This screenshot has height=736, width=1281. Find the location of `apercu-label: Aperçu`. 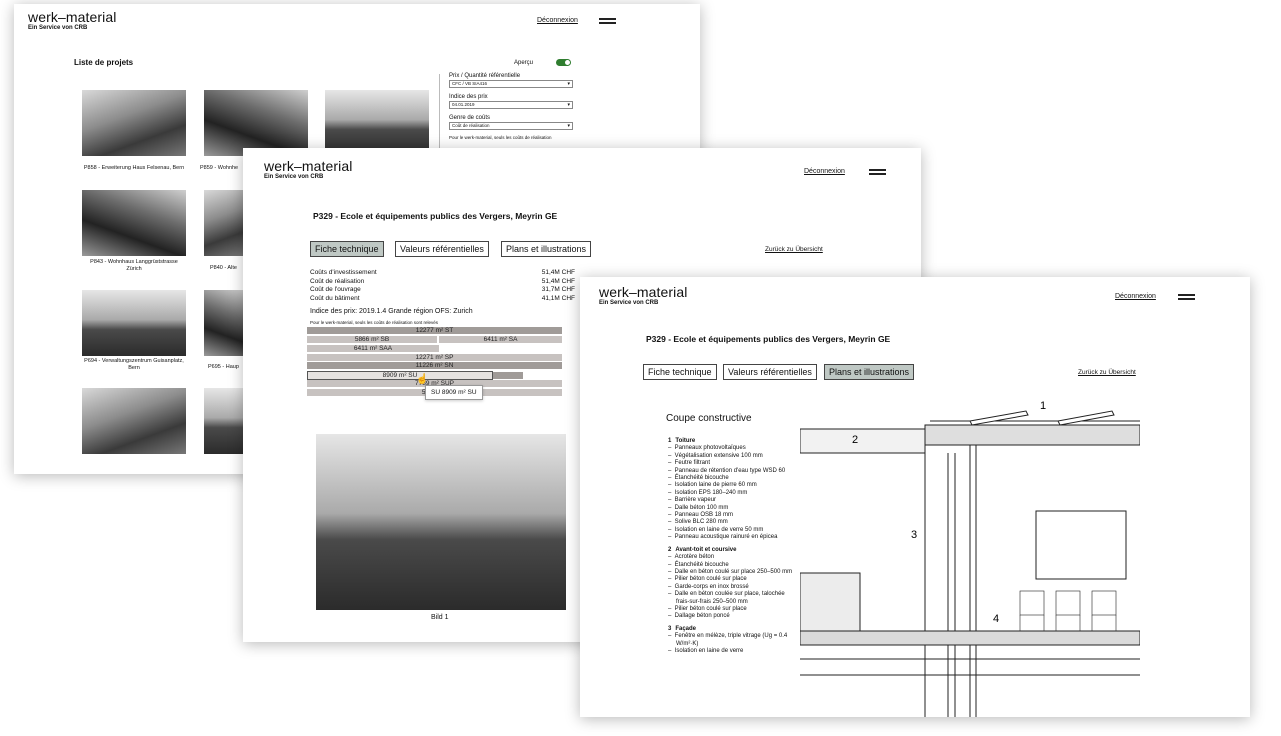

apercu-label: Aperçu is located at coordinates (524, 63).